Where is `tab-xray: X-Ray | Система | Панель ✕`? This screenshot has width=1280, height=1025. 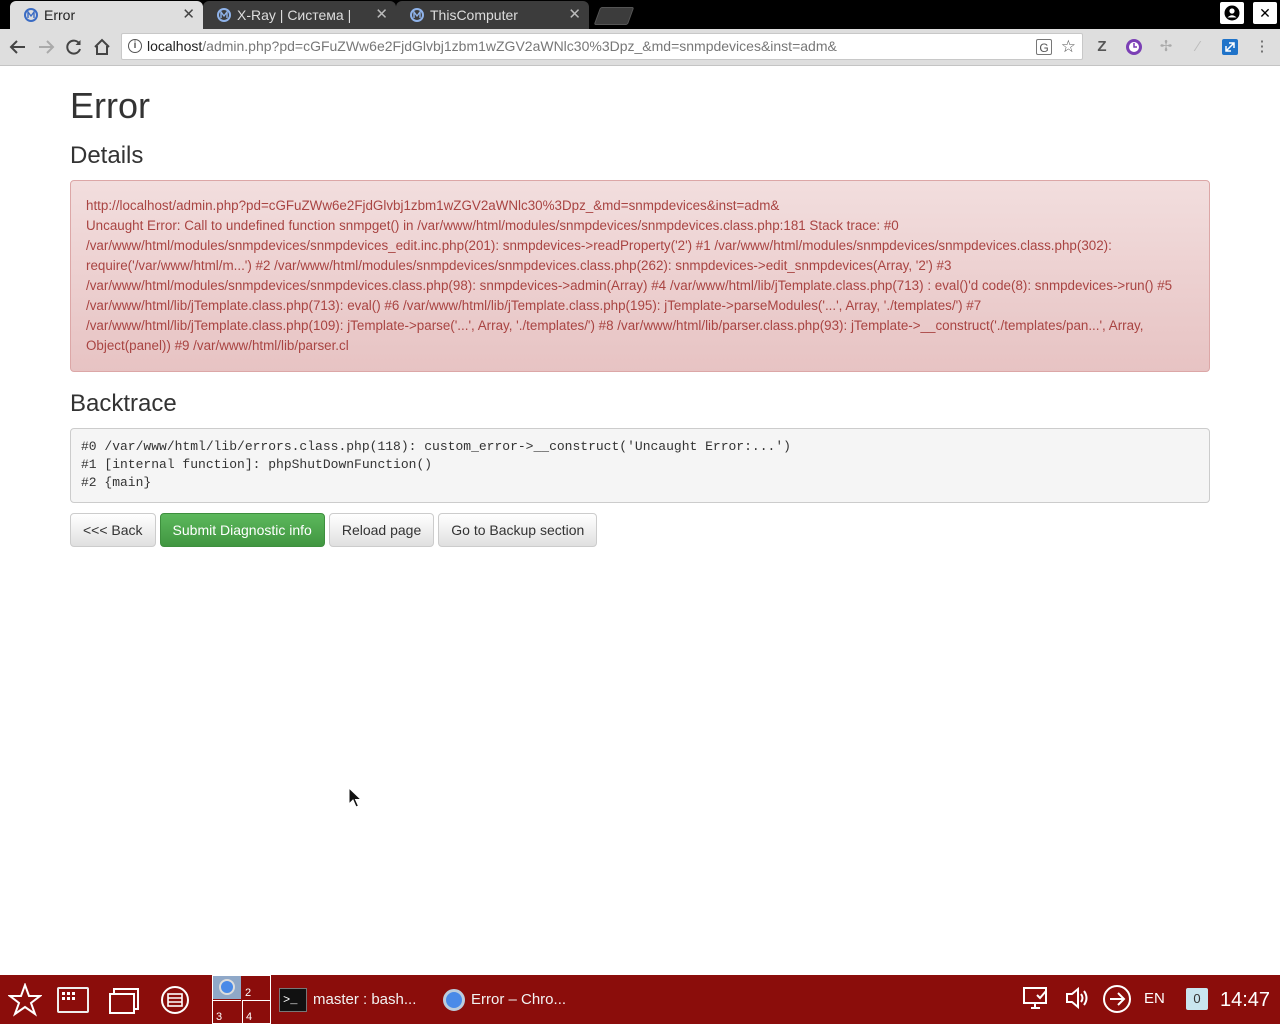 tab-xray: X-Ray | Система | Панель ✕ is located at coordinates (299, 15).